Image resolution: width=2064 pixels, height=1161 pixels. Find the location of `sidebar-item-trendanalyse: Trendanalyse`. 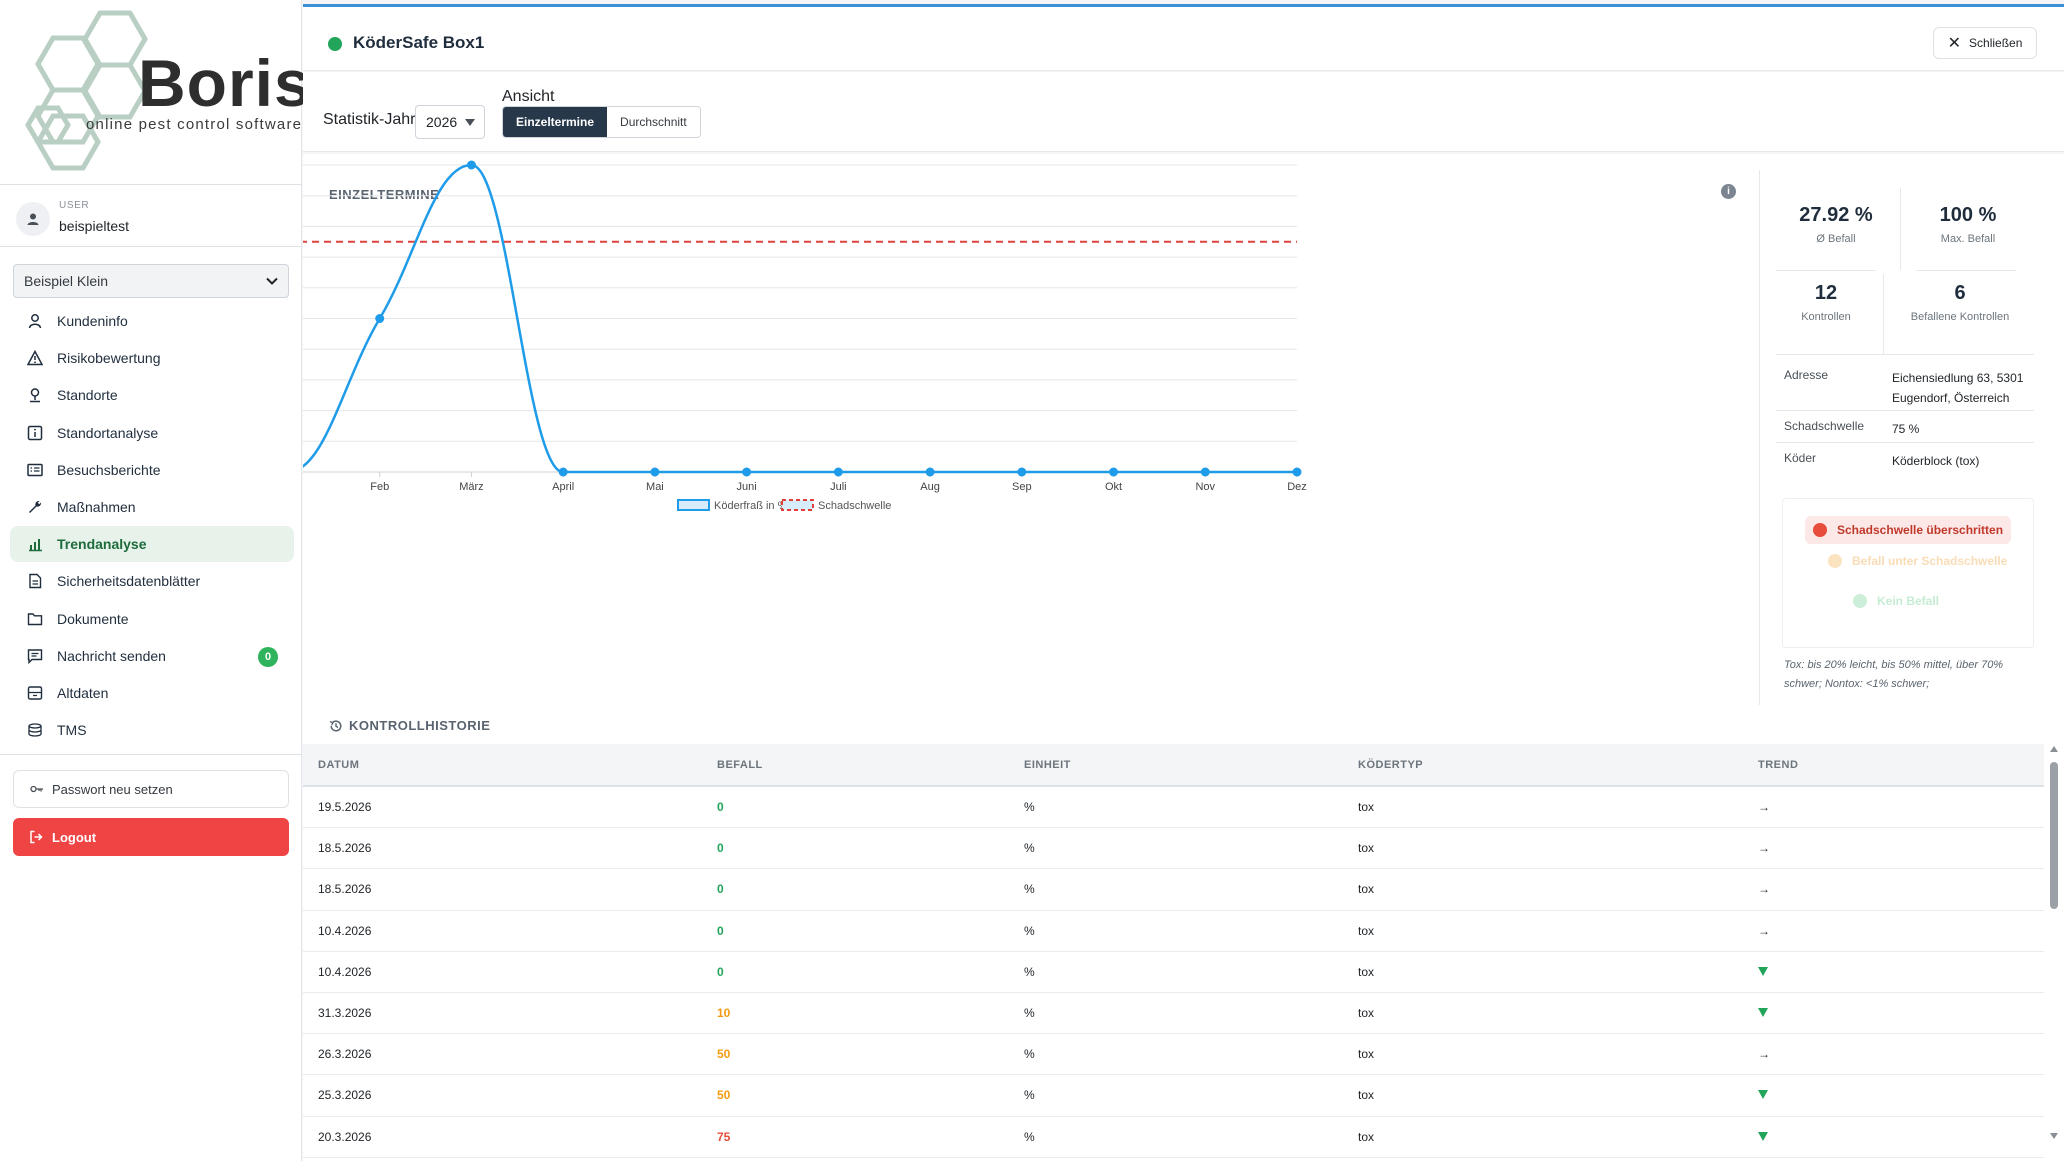

sidebar-item-trendanalyse: Trendanalyse is located at coordinates (152, 544).